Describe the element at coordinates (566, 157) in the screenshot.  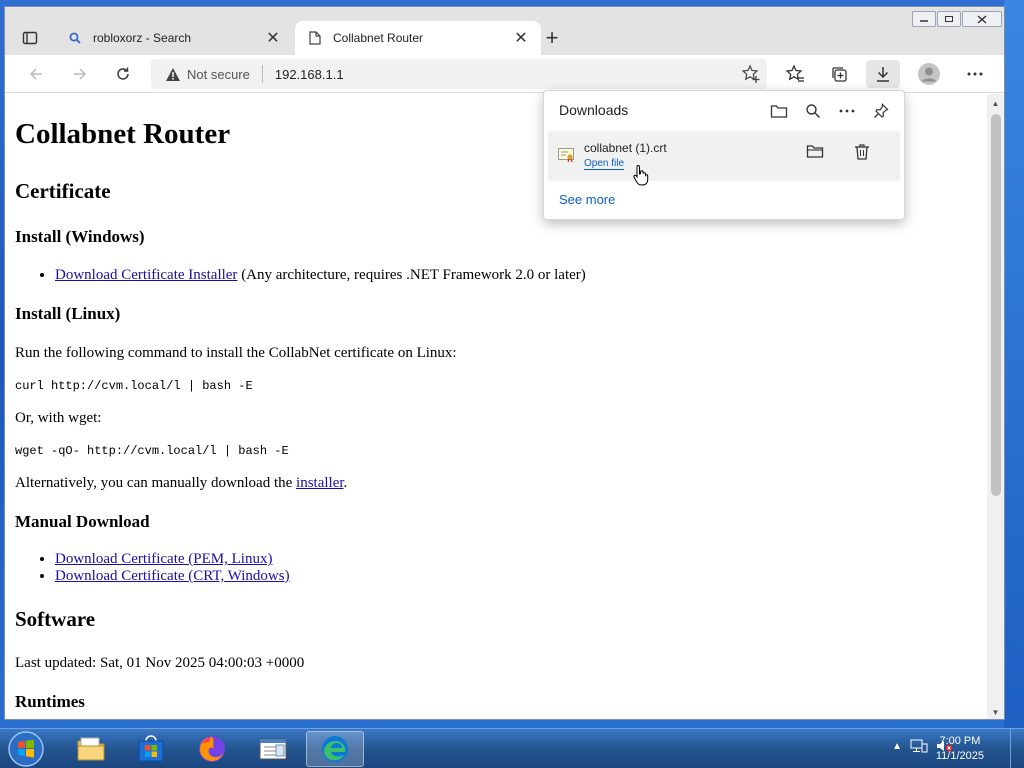
I see `certificate-file-icon` at that location.